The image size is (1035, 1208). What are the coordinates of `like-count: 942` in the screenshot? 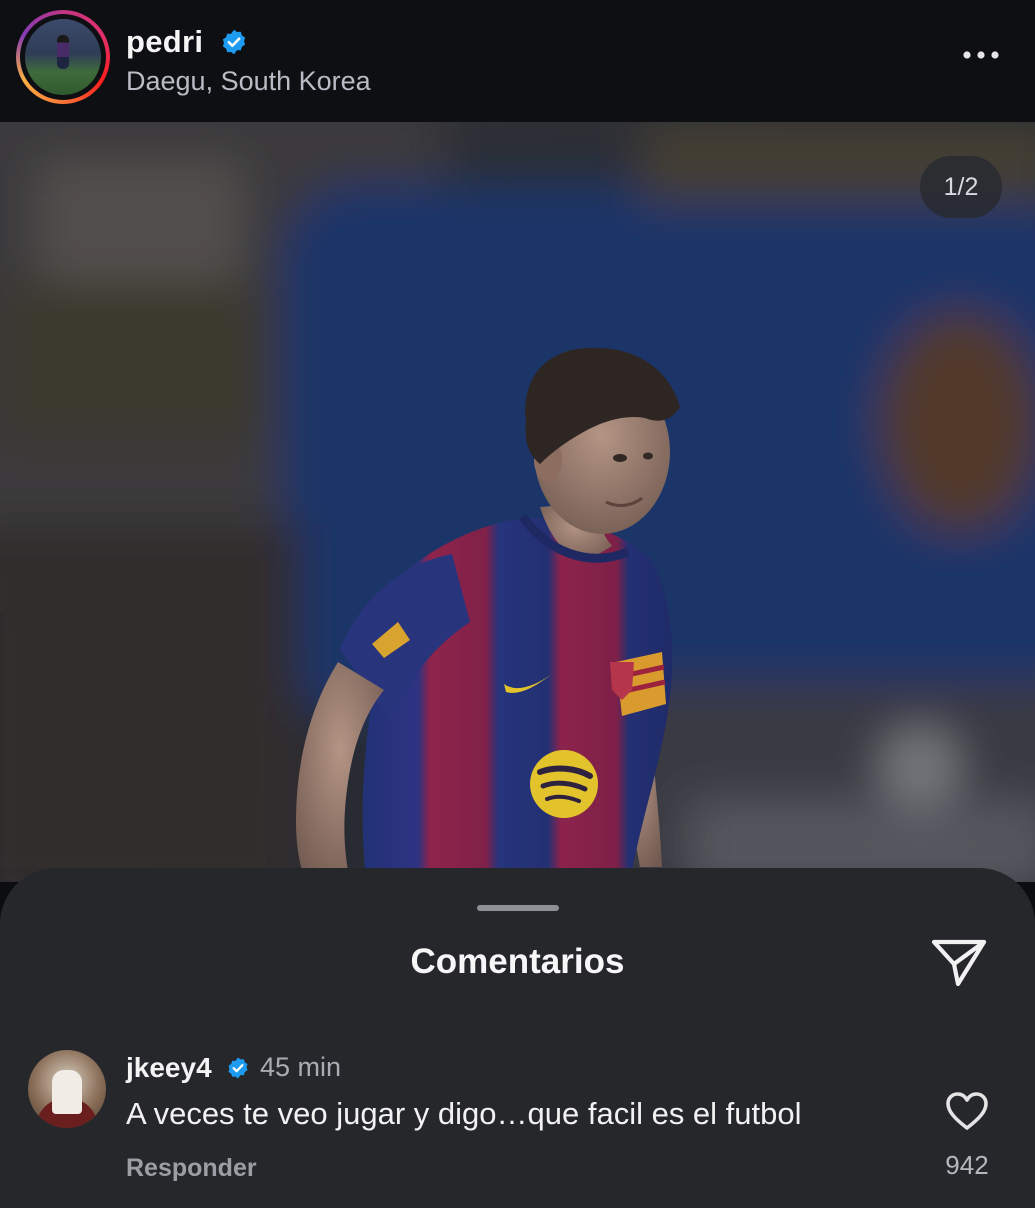 It's located at (967, 1165).